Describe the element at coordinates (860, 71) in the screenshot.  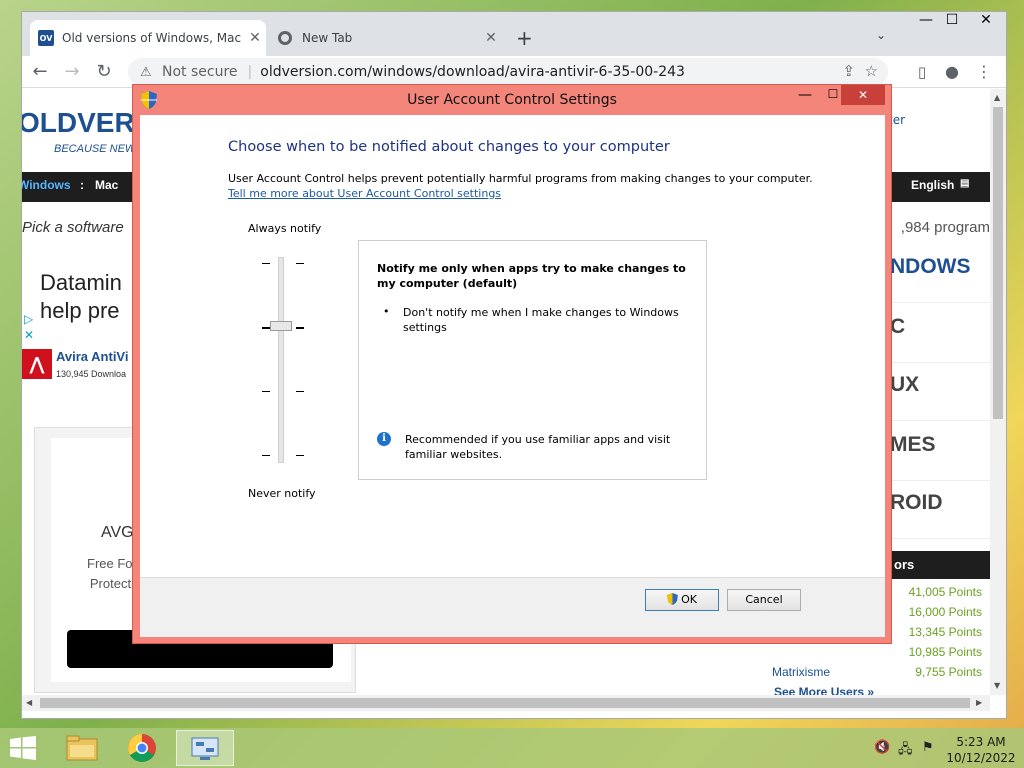
I see `share-and-bookmark-icons: ⇪ ☆` at that location.